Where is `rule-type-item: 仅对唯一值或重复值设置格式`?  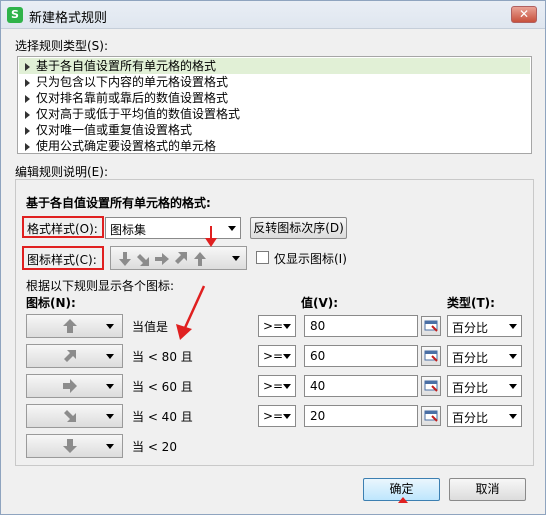
rule-type-item: 仅对唯一值或重复值设置格式 is located at coordinates (274, 130).